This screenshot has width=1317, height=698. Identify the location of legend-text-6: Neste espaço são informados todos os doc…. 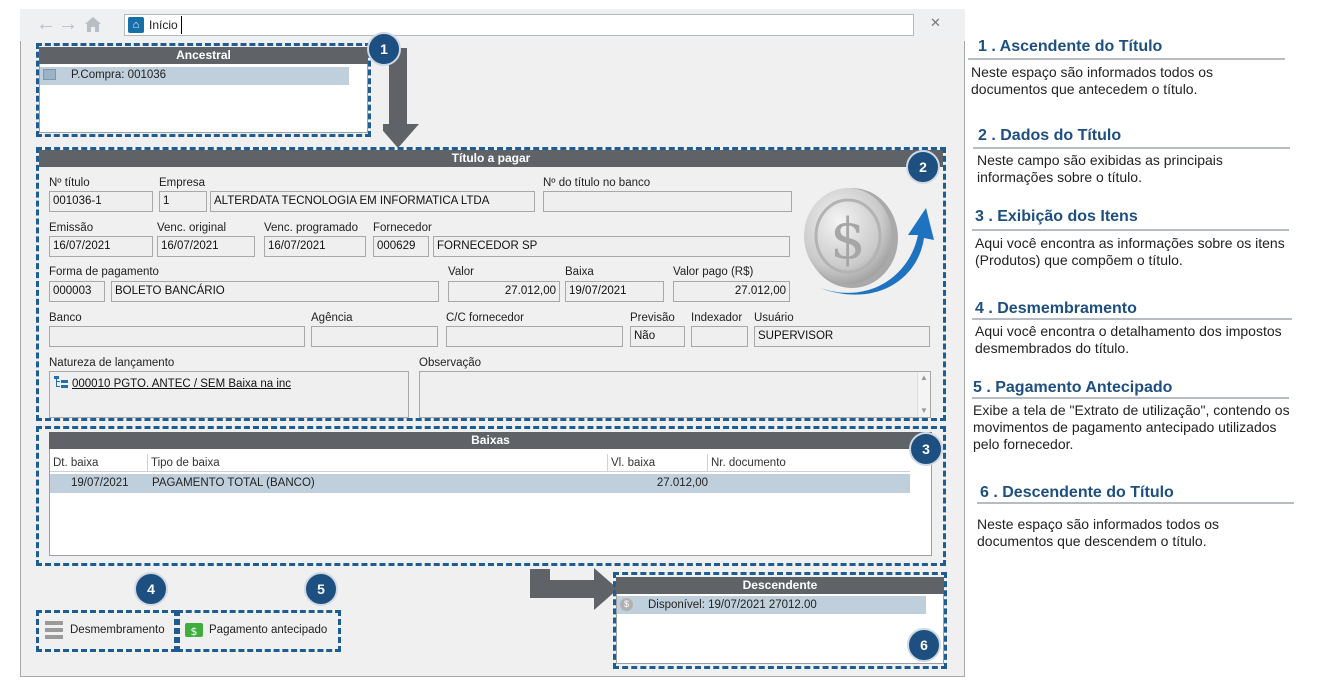
(1098, 532).